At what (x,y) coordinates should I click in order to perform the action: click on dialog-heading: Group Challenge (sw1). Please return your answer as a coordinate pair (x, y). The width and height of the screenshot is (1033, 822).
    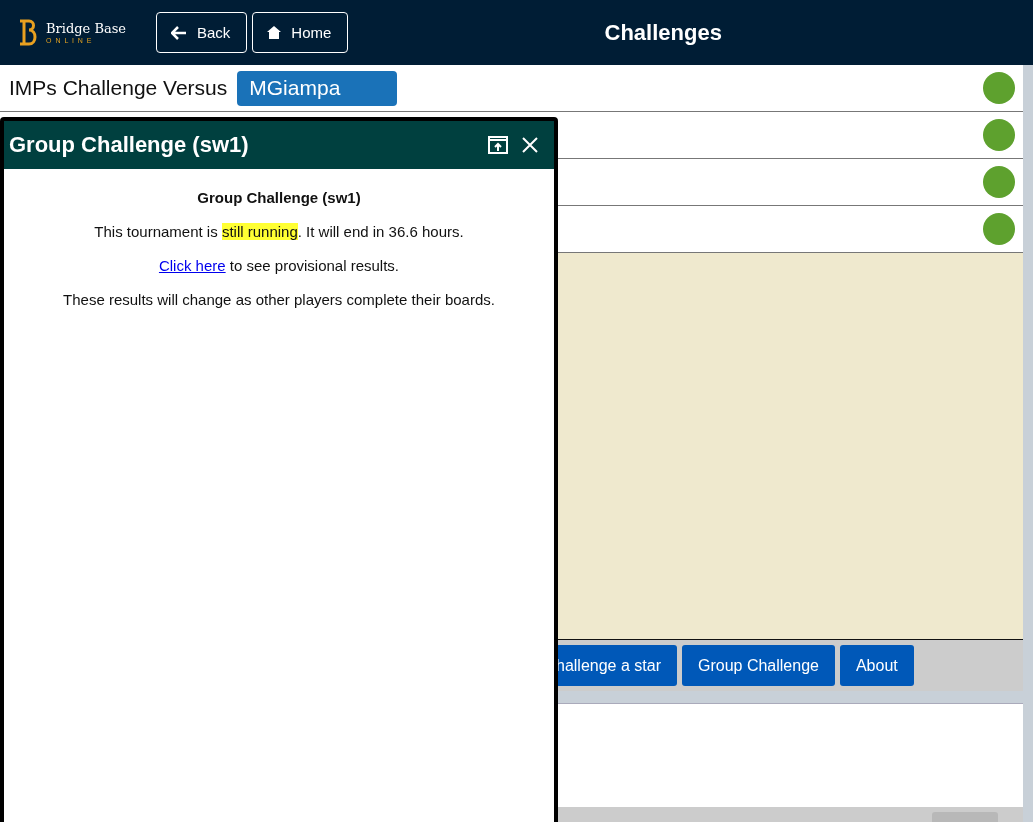
    Looking at the image, I should click on (279, 197).